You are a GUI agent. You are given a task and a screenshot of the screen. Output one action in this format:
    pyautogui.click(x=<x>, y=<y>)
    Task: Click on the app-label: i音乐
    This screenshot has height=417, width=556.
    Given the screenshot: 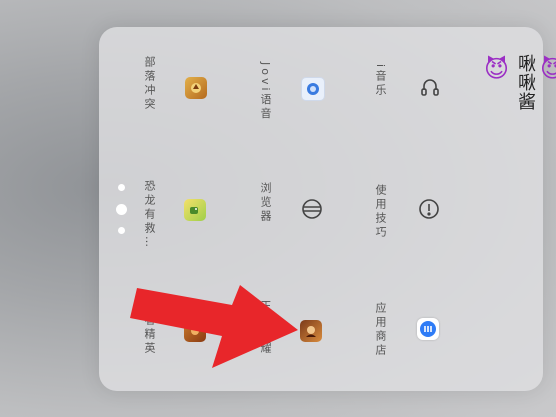 What is the action you would take?
    pyautogui.click(x=380, y=81)
    